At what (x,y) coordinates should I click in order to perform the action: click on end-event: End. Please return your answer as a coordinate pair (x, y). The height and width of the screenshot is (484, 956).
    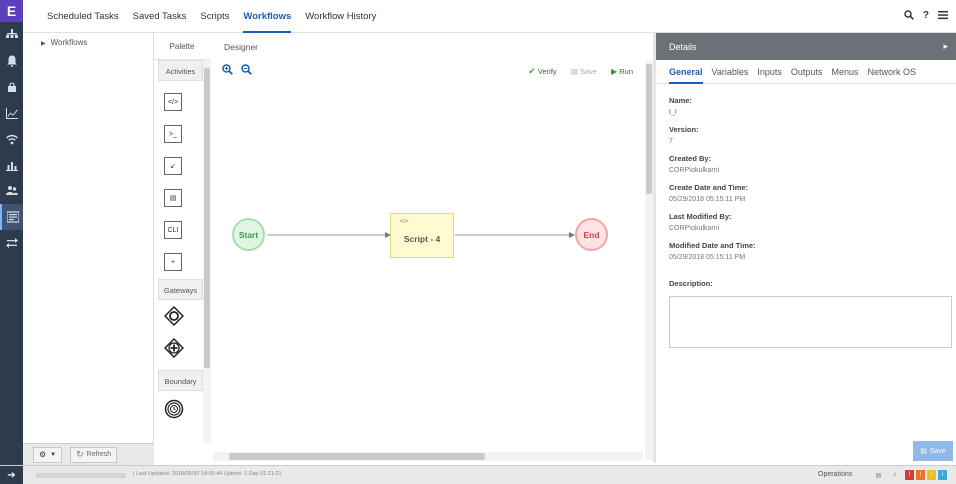
    Looking at the image, I should click on (591, 234).